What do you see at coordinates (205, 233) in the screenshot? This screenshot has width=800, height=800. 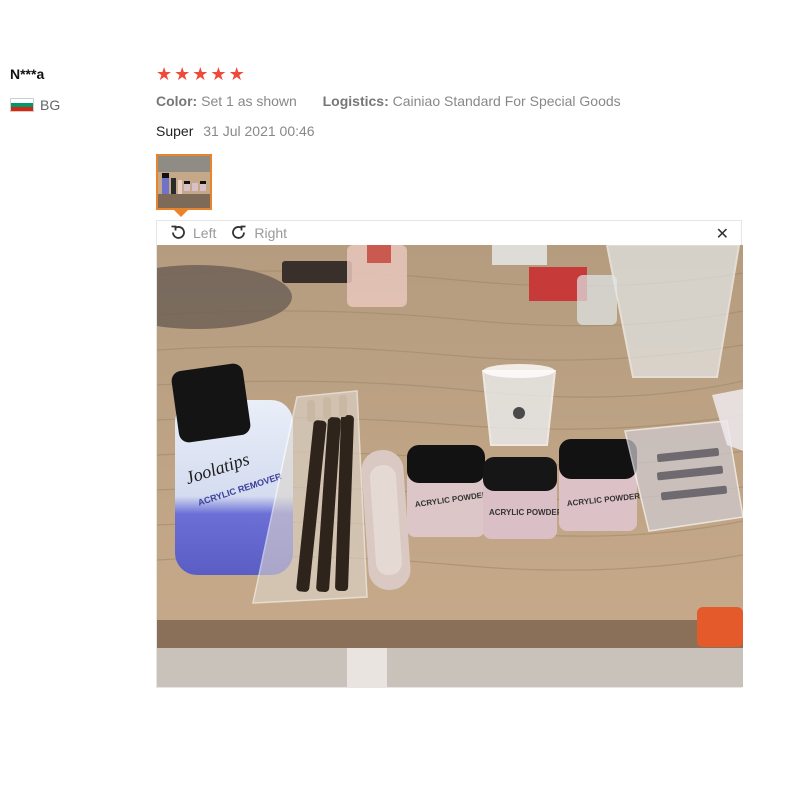 I see `rotate-left-label: Left` at bounding box center [205, 233].